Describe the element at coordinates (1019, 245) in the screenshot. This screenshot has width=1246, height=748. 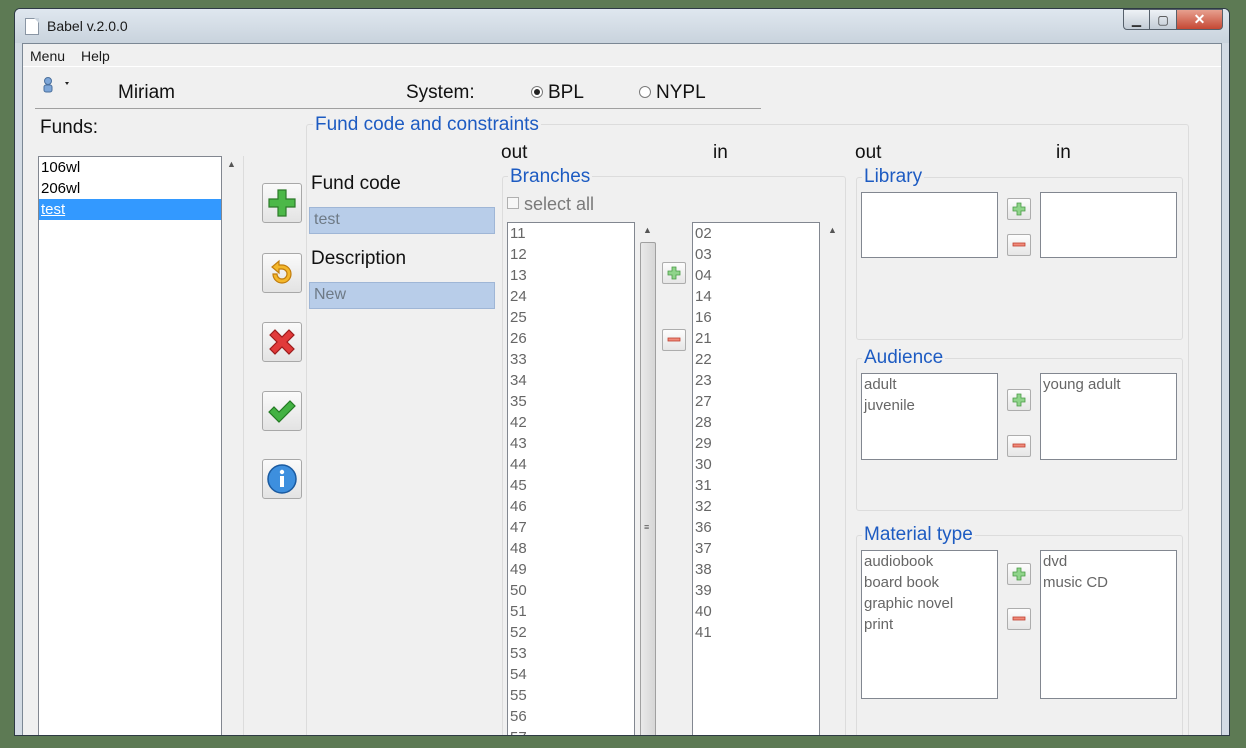
I see `remove-library-button` at that location.